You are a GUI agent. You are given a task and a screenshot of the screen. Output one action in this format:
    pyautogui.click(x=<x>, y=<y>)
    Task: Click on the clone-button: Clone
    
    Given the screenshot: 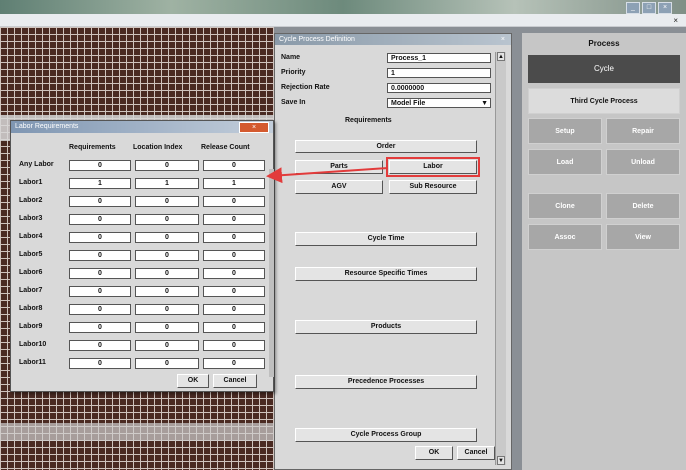 What is the action you would take?
    pyautogui.click(x=565, y=206)
    